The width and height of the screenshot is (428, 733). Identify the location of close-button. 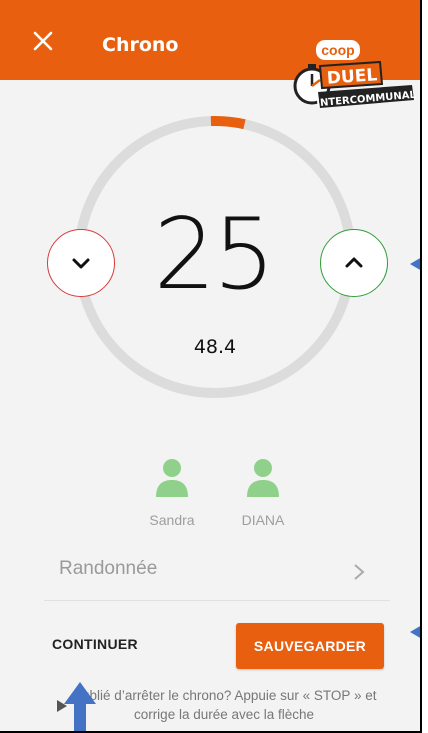
(43, 41).